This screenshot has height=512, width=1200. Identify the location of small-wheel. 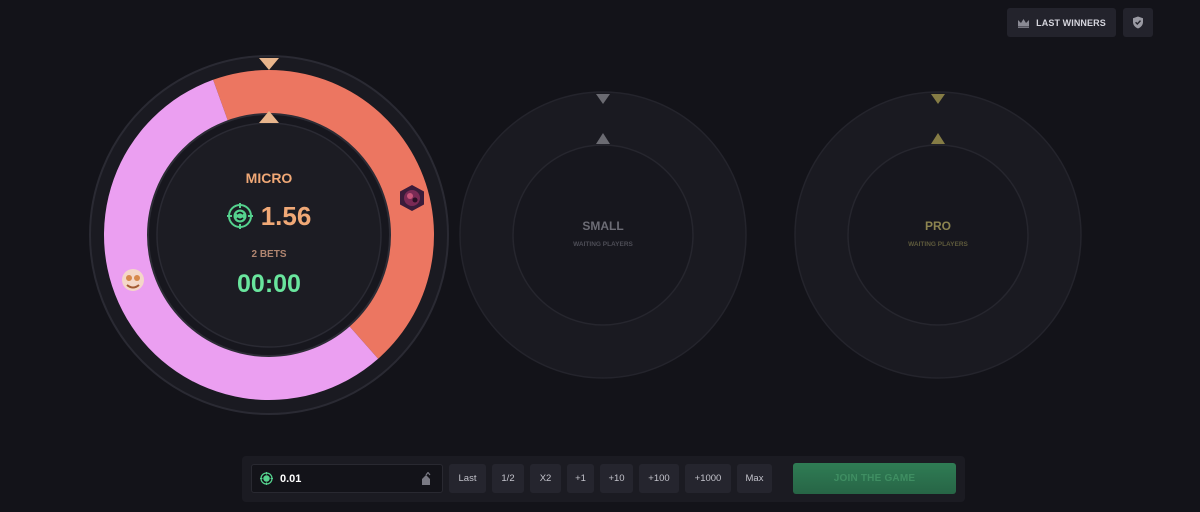
(603, 235).